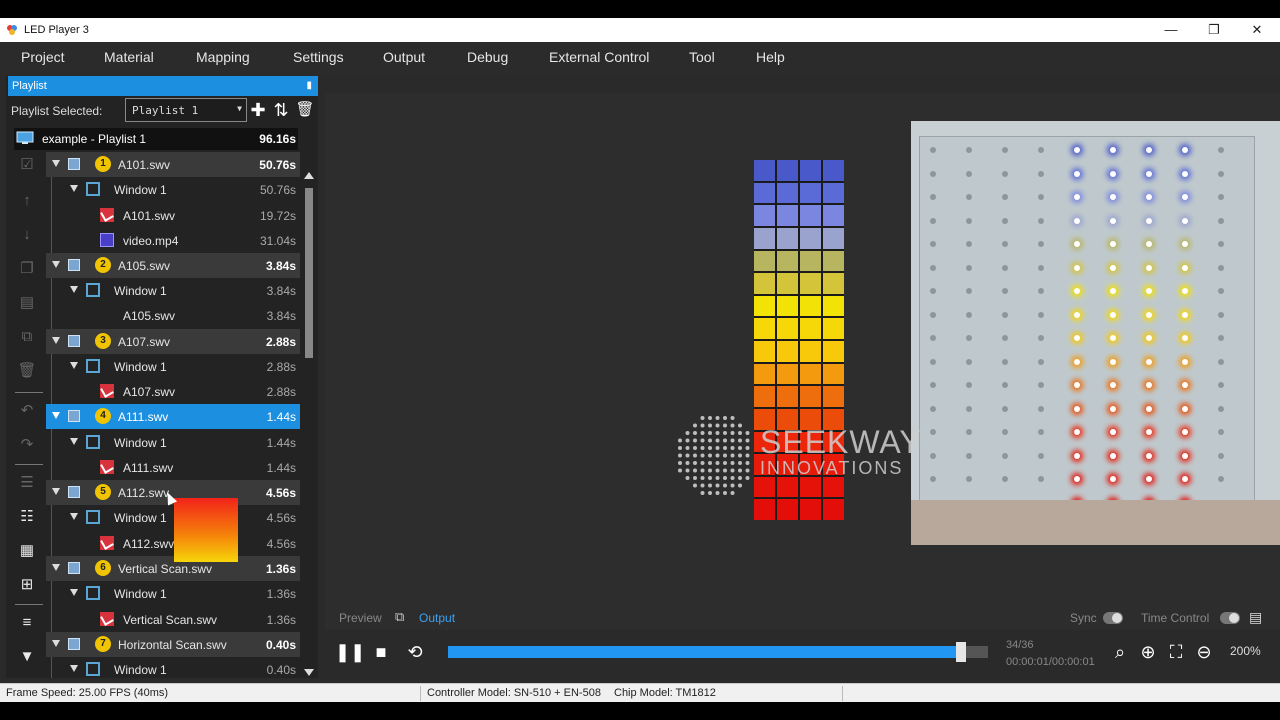 The height and width of the screenshot is (720, 1280). What do you see at coordinates (29, 86) in the screenshot?
I see `panel-title: Playlist` at bounding box center [29, 86].